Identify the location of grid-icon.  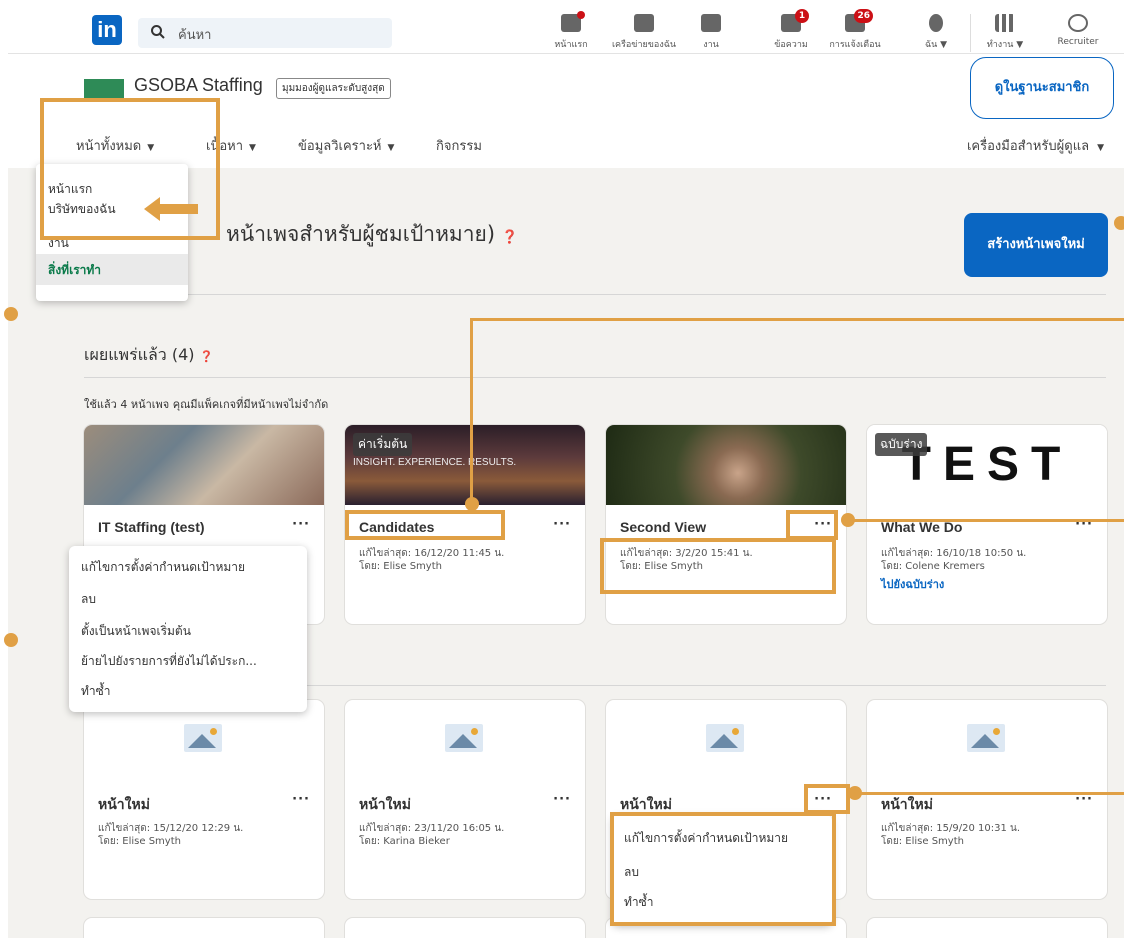
(1005, 23).